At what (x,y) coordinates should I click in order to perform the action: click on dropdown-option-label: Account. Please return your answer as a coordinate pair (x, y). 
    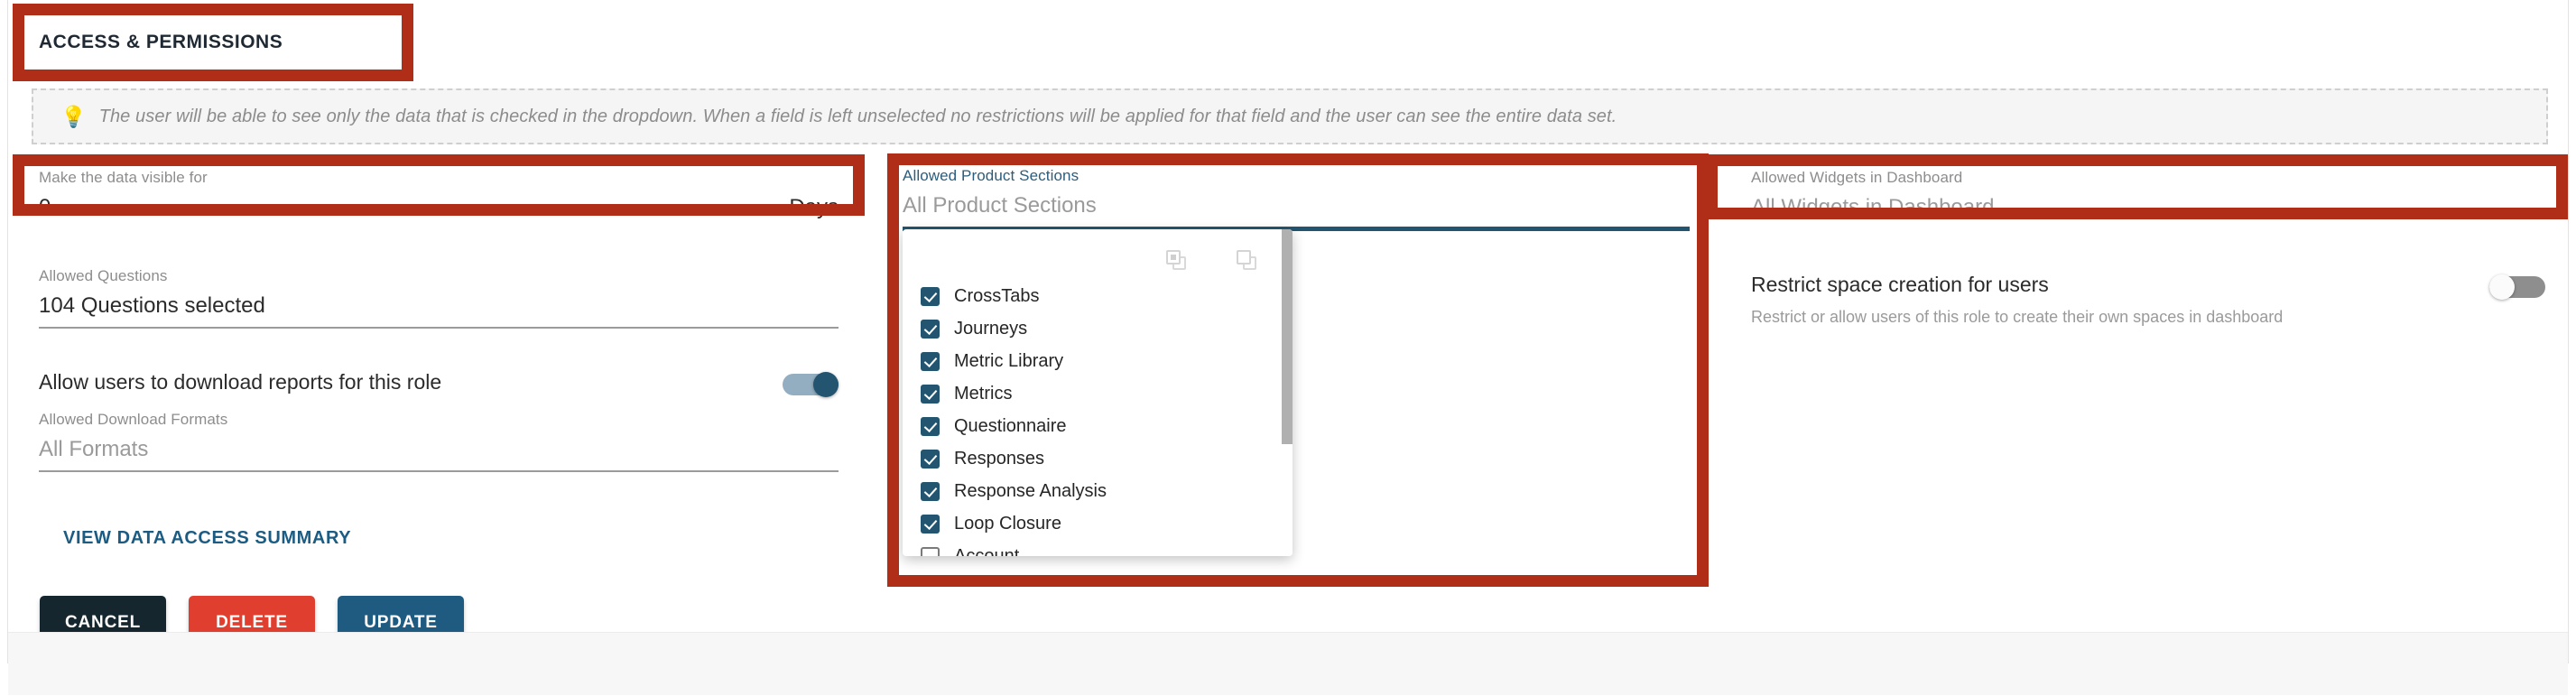
    Looking at the image, I should click on (987, 551).